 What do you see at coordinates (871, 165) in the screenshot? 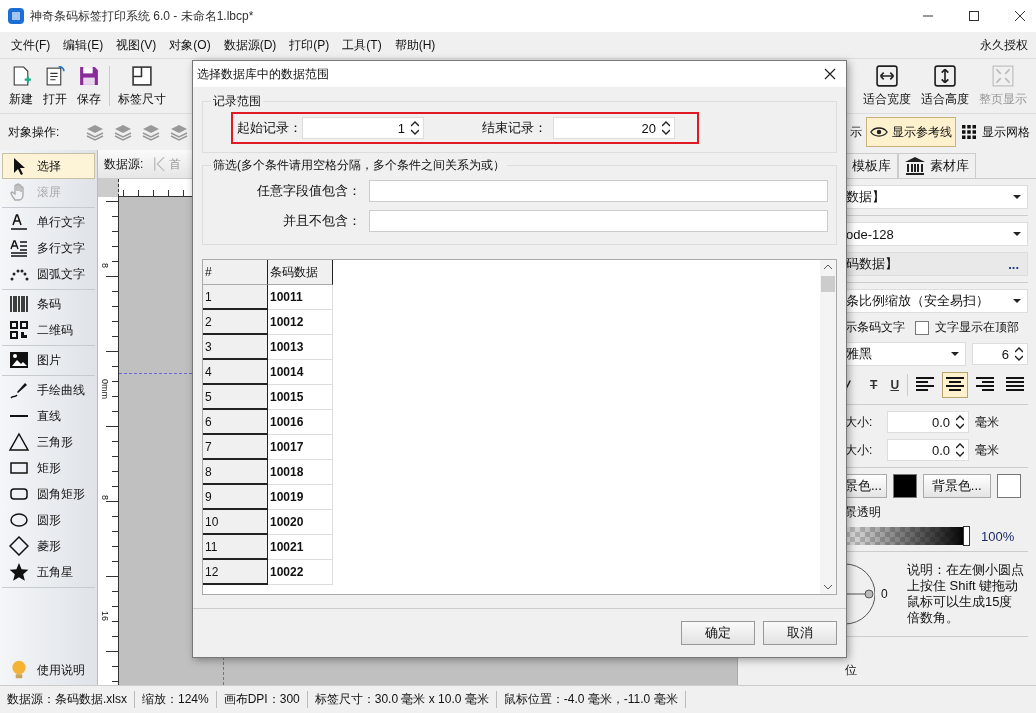
I see `panel-tab: 模板库` at bounding box center [871, 165].